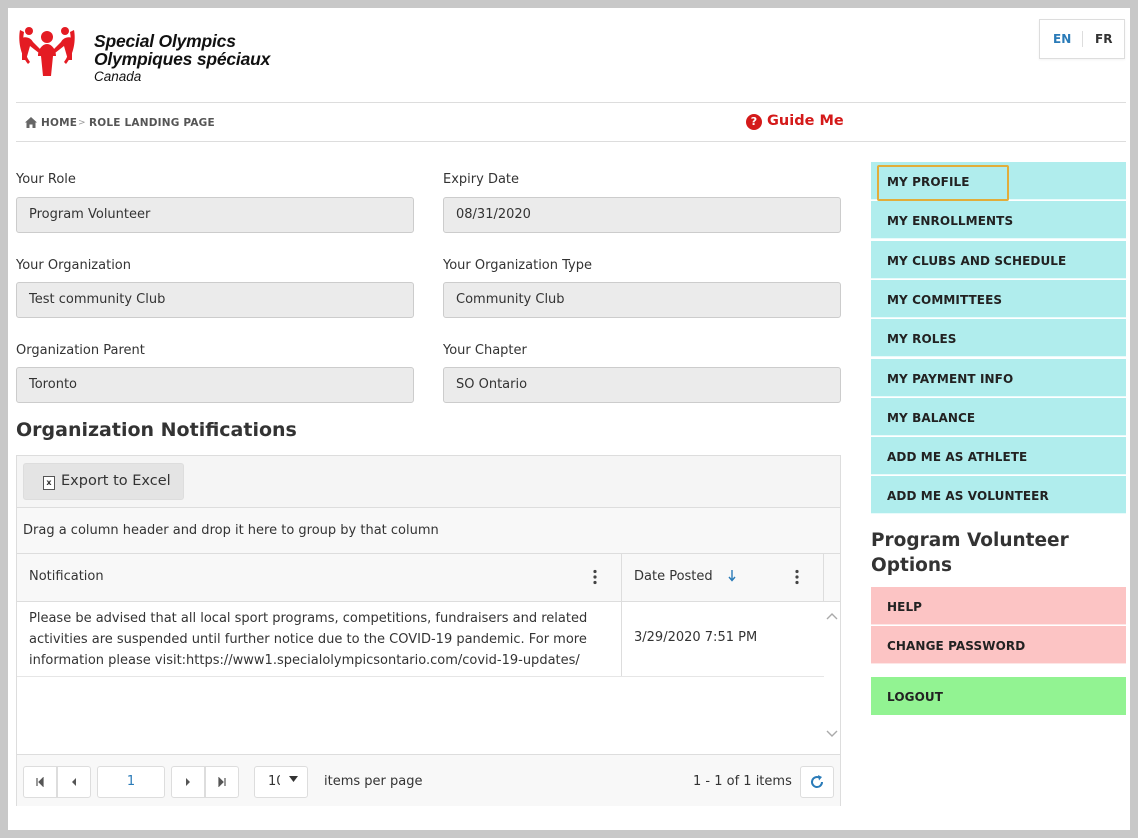 This screenshot has height=838, width=1138. I want to click on logo-line-3: Canada, so click(118, 76).